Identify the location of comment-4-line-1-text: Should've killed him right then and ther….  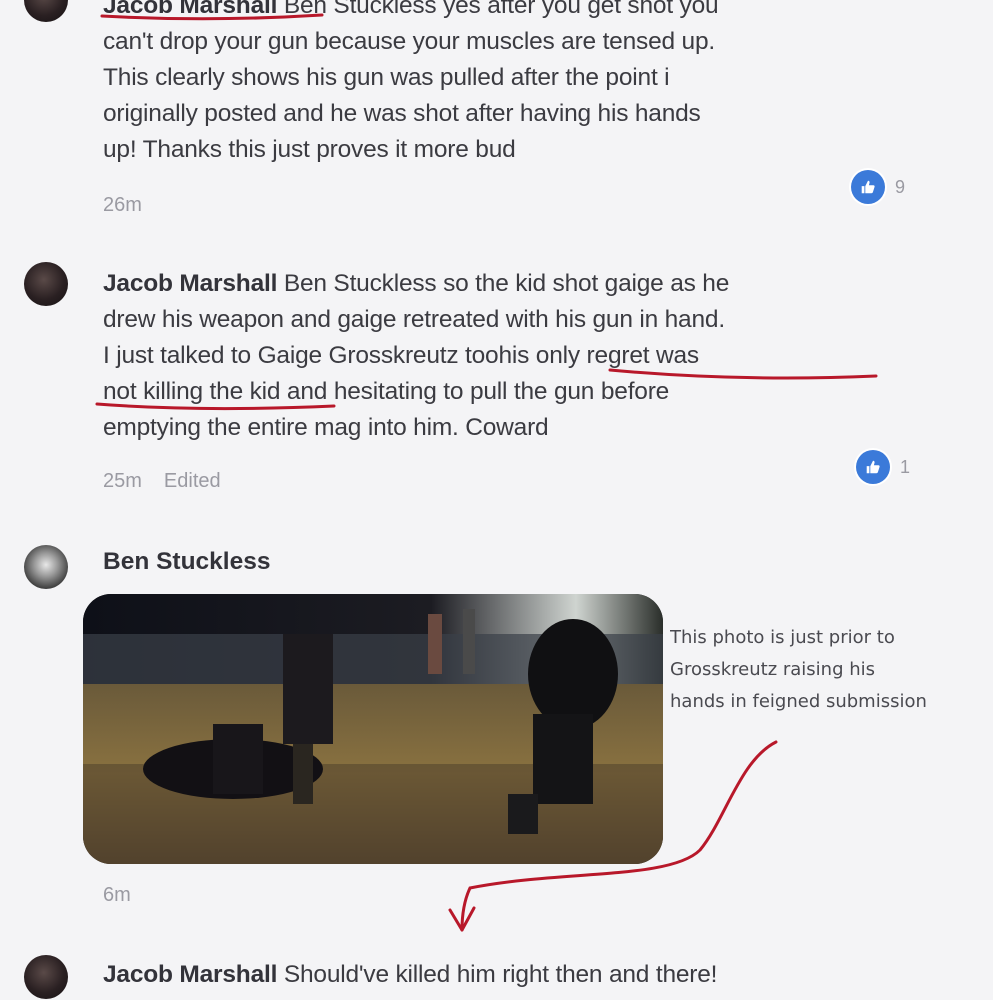
(497, 974).